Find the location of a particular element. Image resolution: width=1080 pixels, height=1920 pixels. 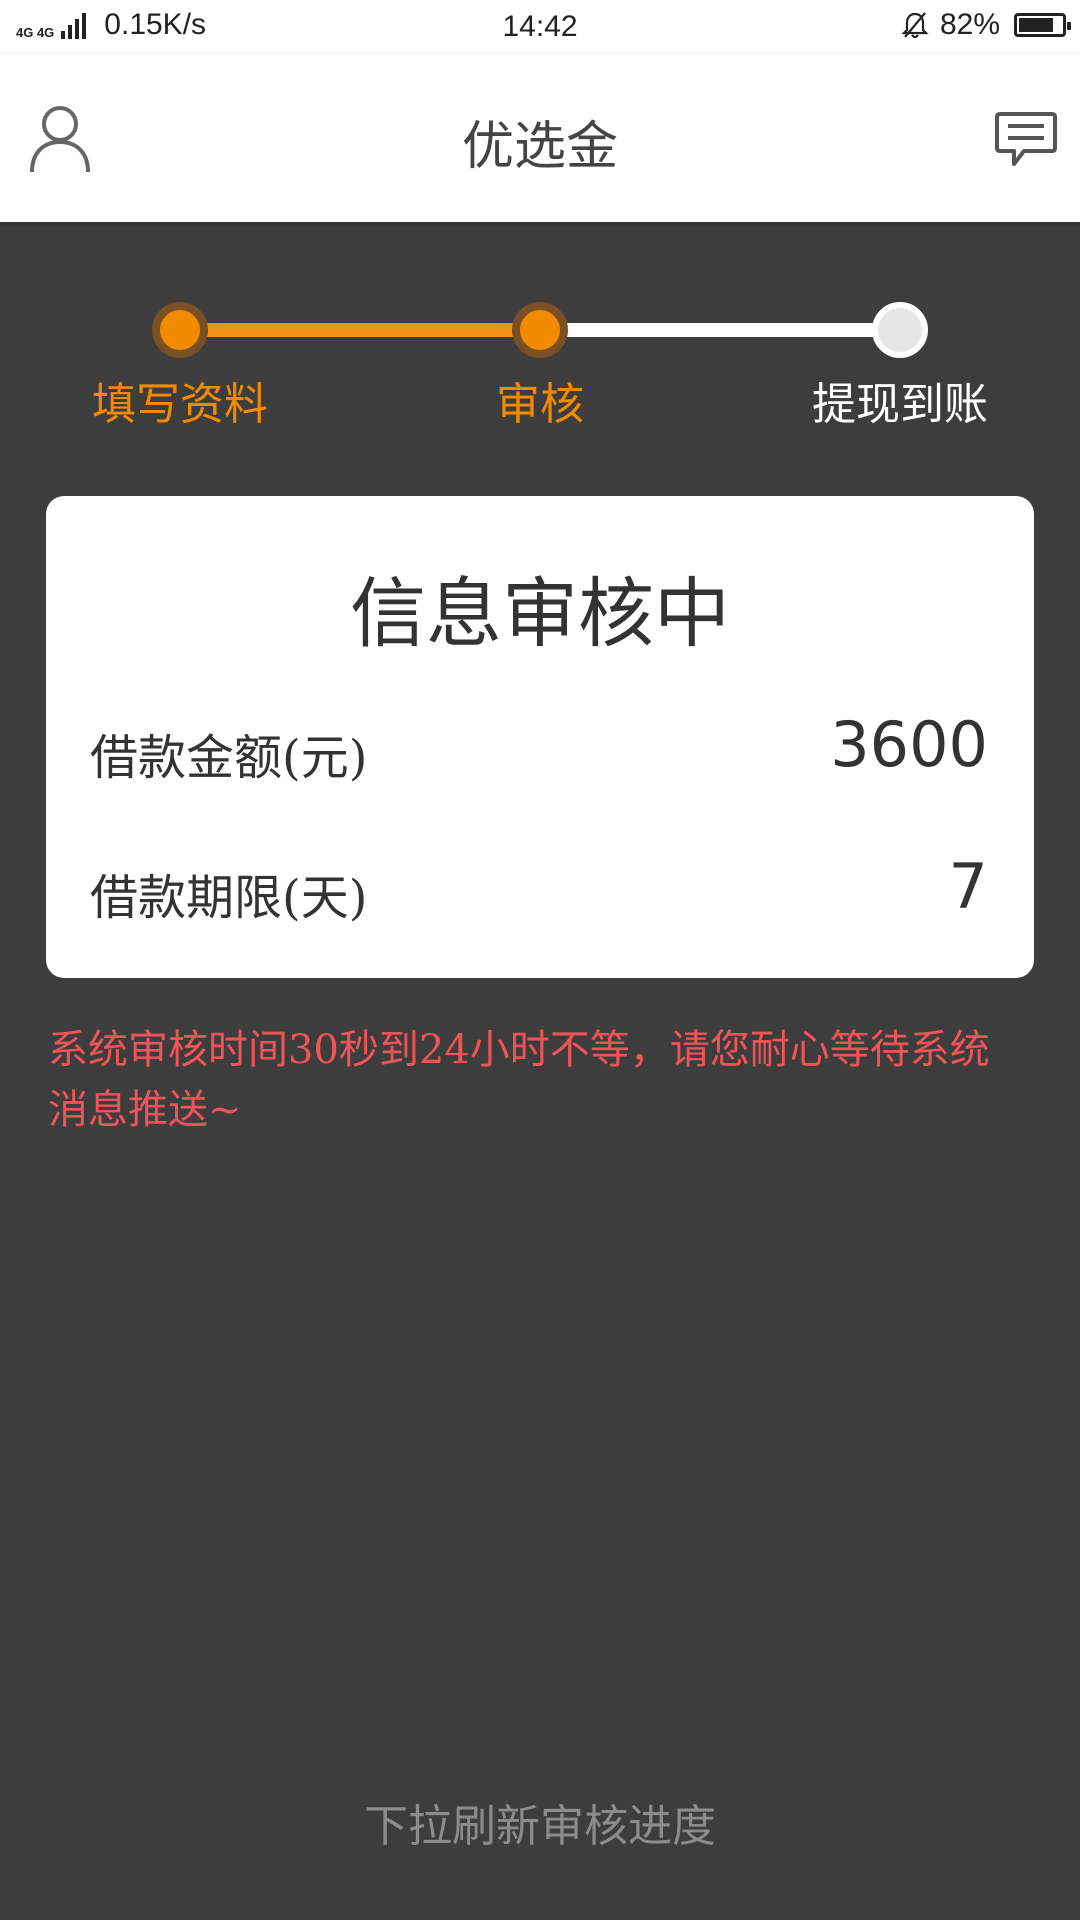

step-node-review is located at coordinates (540, 330).